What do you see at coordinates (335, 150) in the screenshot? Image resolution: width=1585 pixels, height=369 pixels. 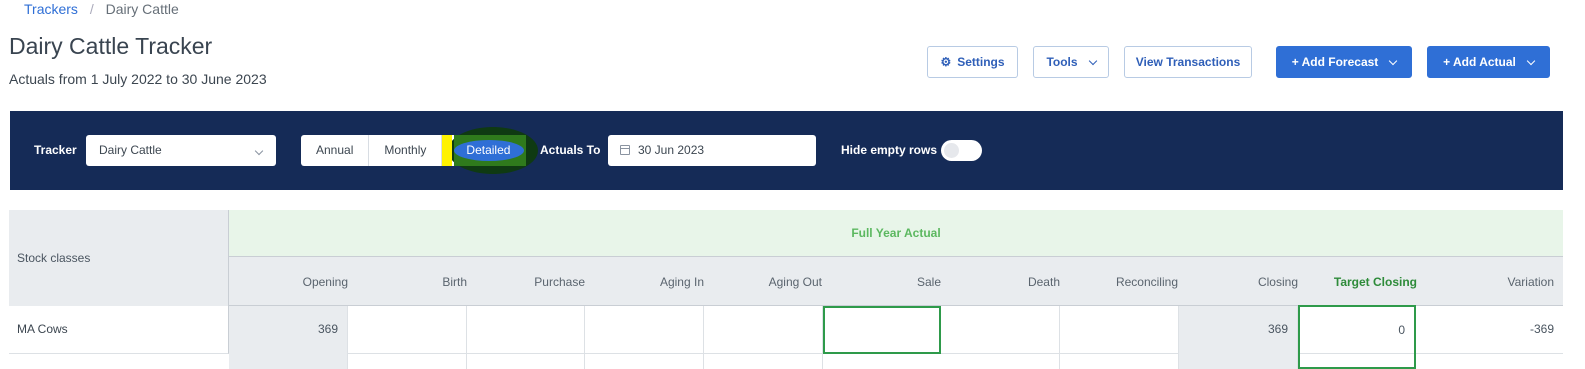 I see `view-annual-button: Annual` at bounding box center [335, 150].